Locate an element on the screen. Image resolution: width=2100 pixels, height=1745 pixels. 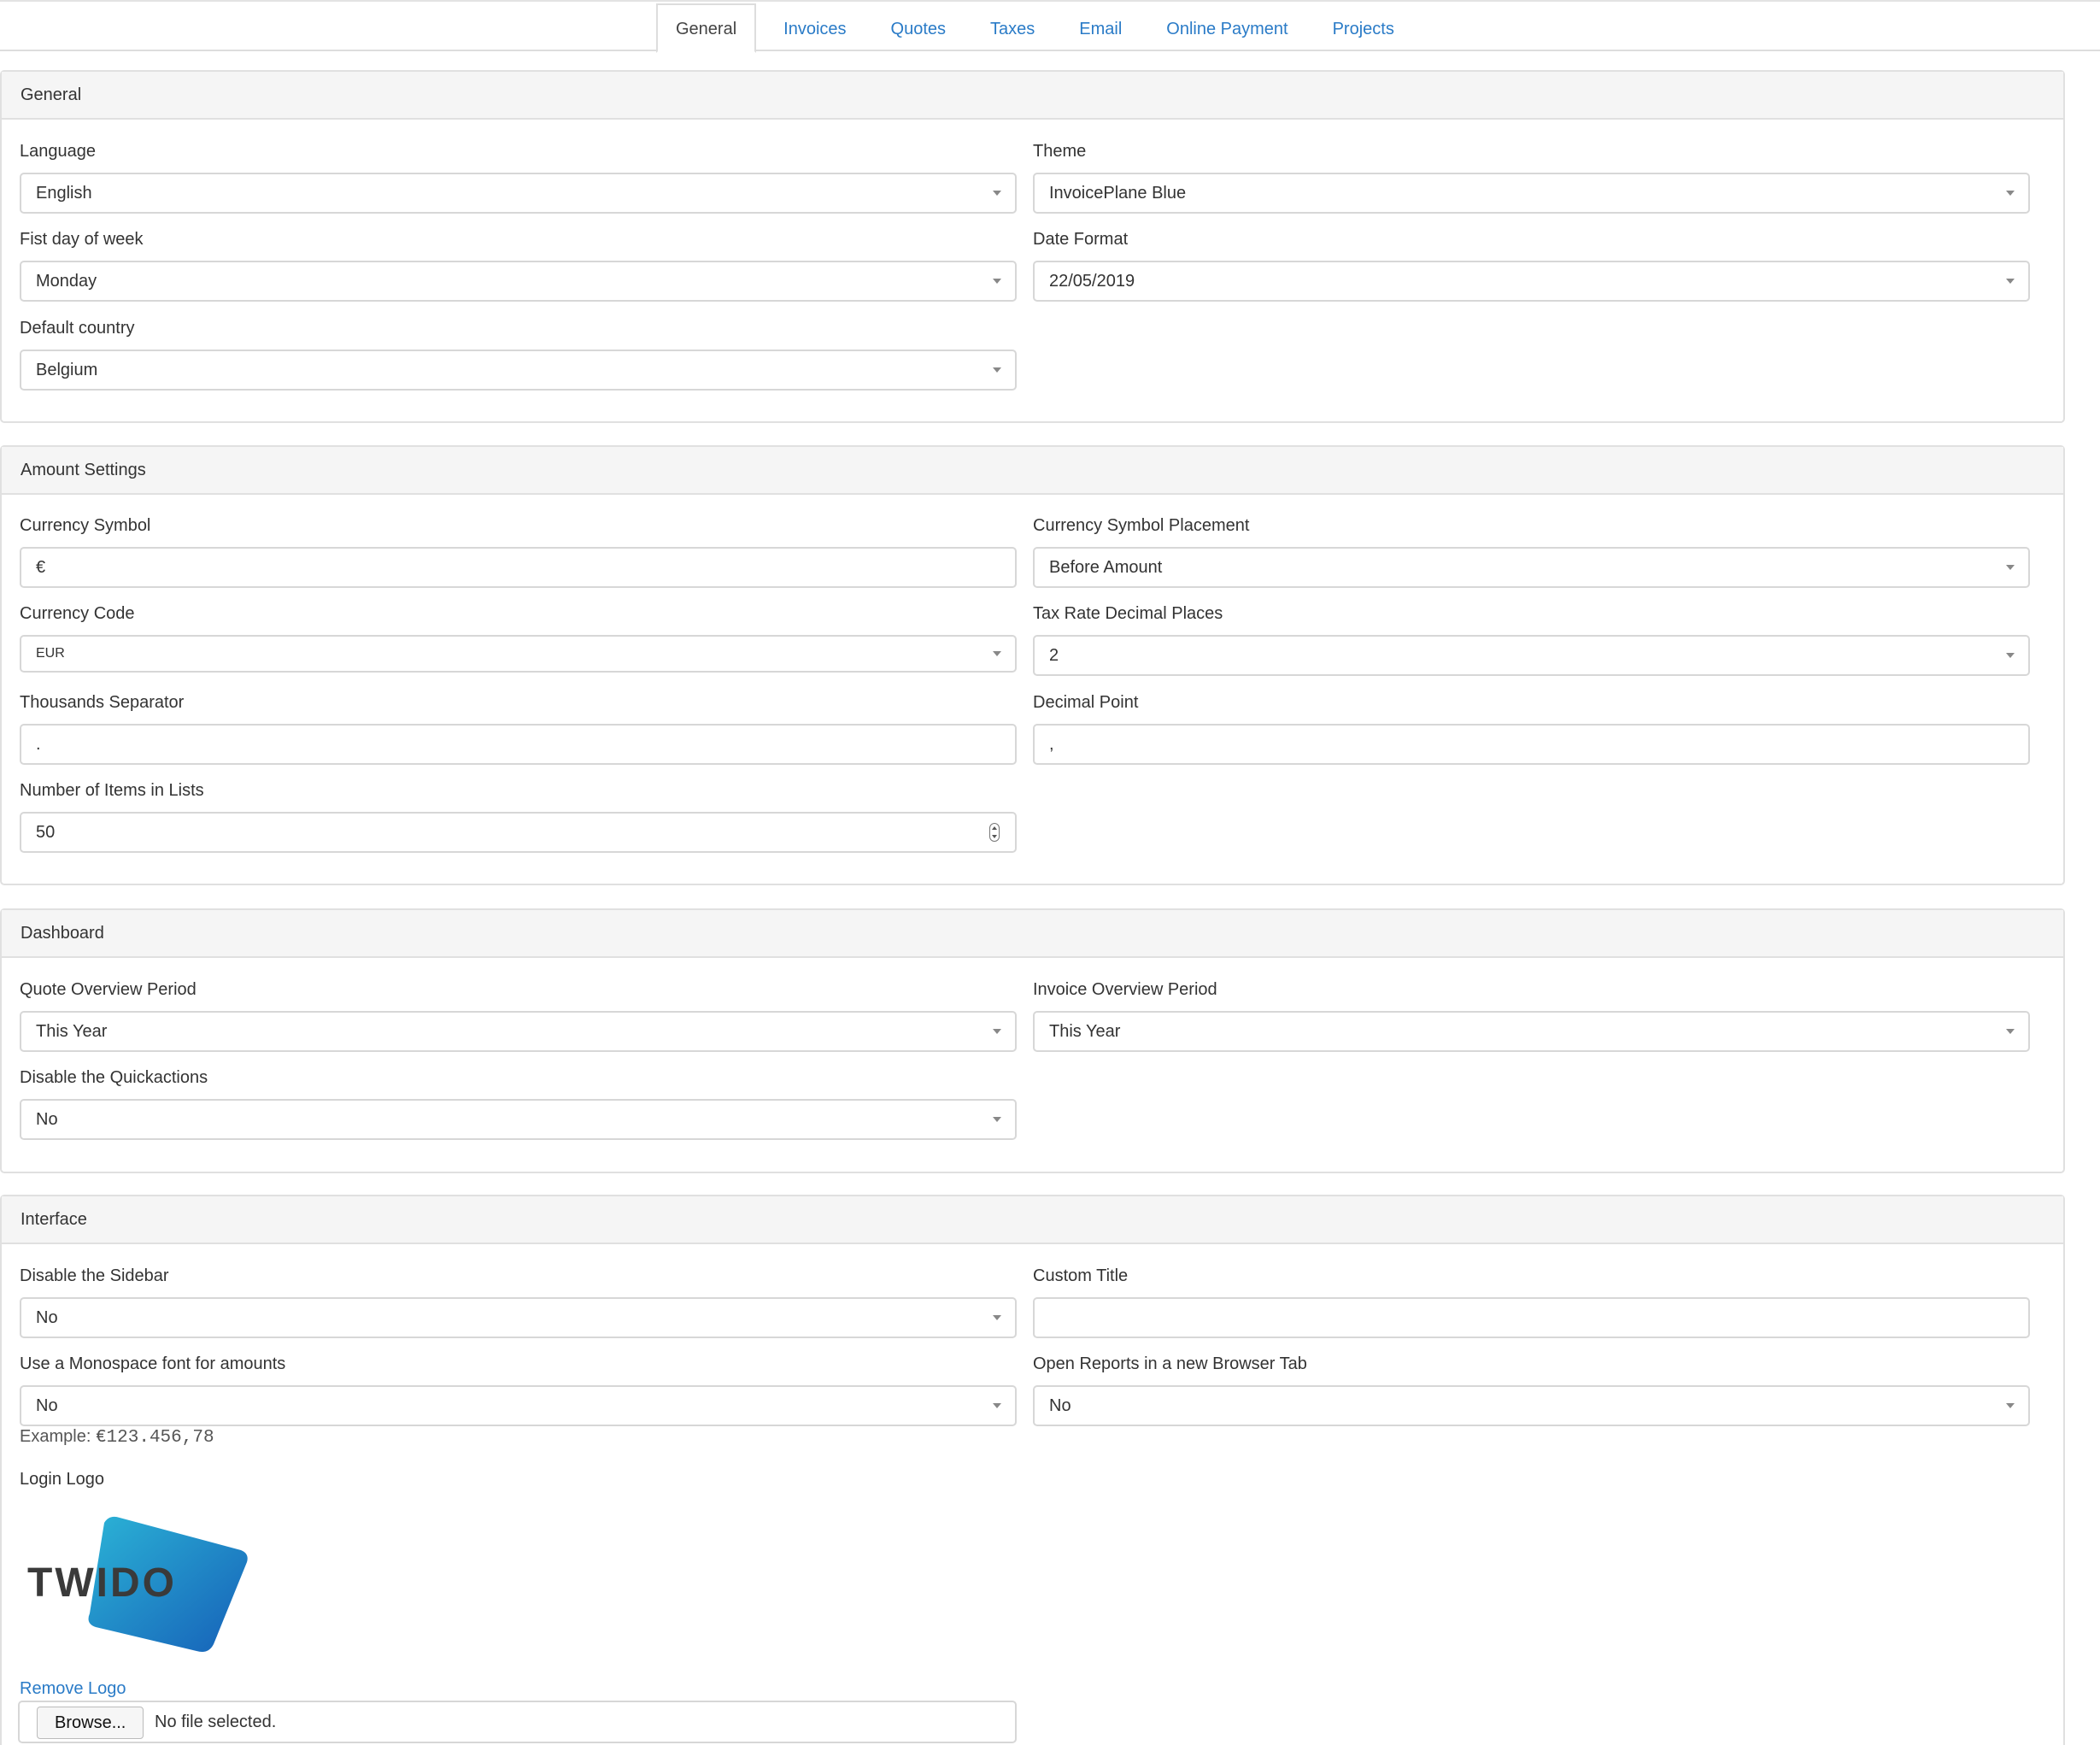
tax-decimals-value: 2 is located at coordinates (1054, 655).